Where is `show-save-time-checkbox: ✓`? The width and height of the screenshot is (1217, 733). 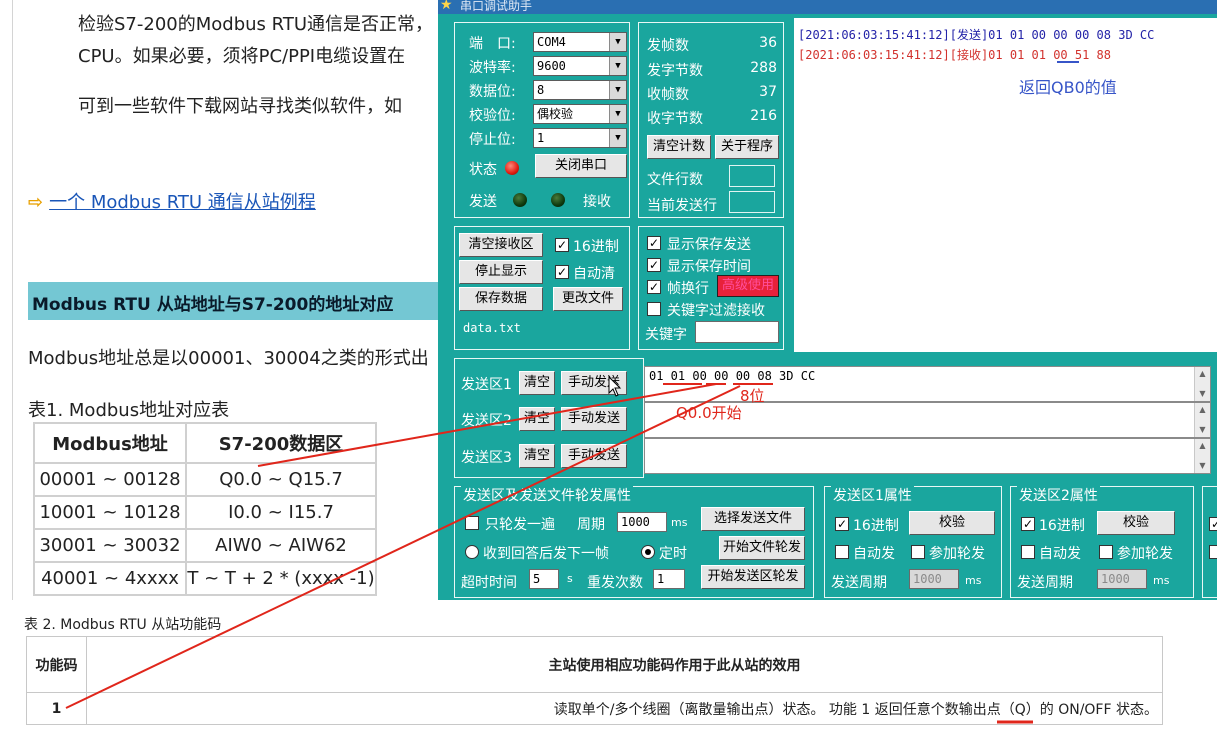
show-save-time-checkbox: ✓ is located at coordinates (654, 265).